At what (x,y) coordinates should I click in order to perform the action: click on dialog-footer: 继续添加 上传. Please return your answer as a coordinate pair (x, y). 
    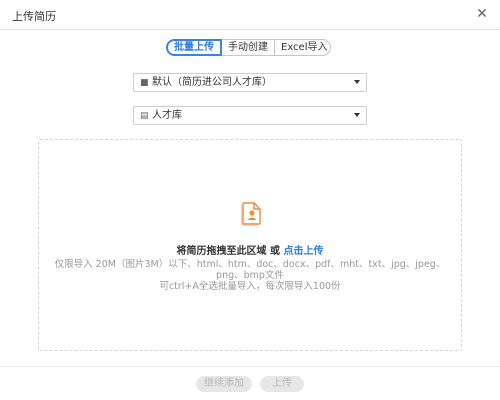
    Looking at the image, I should click on (250, 383).